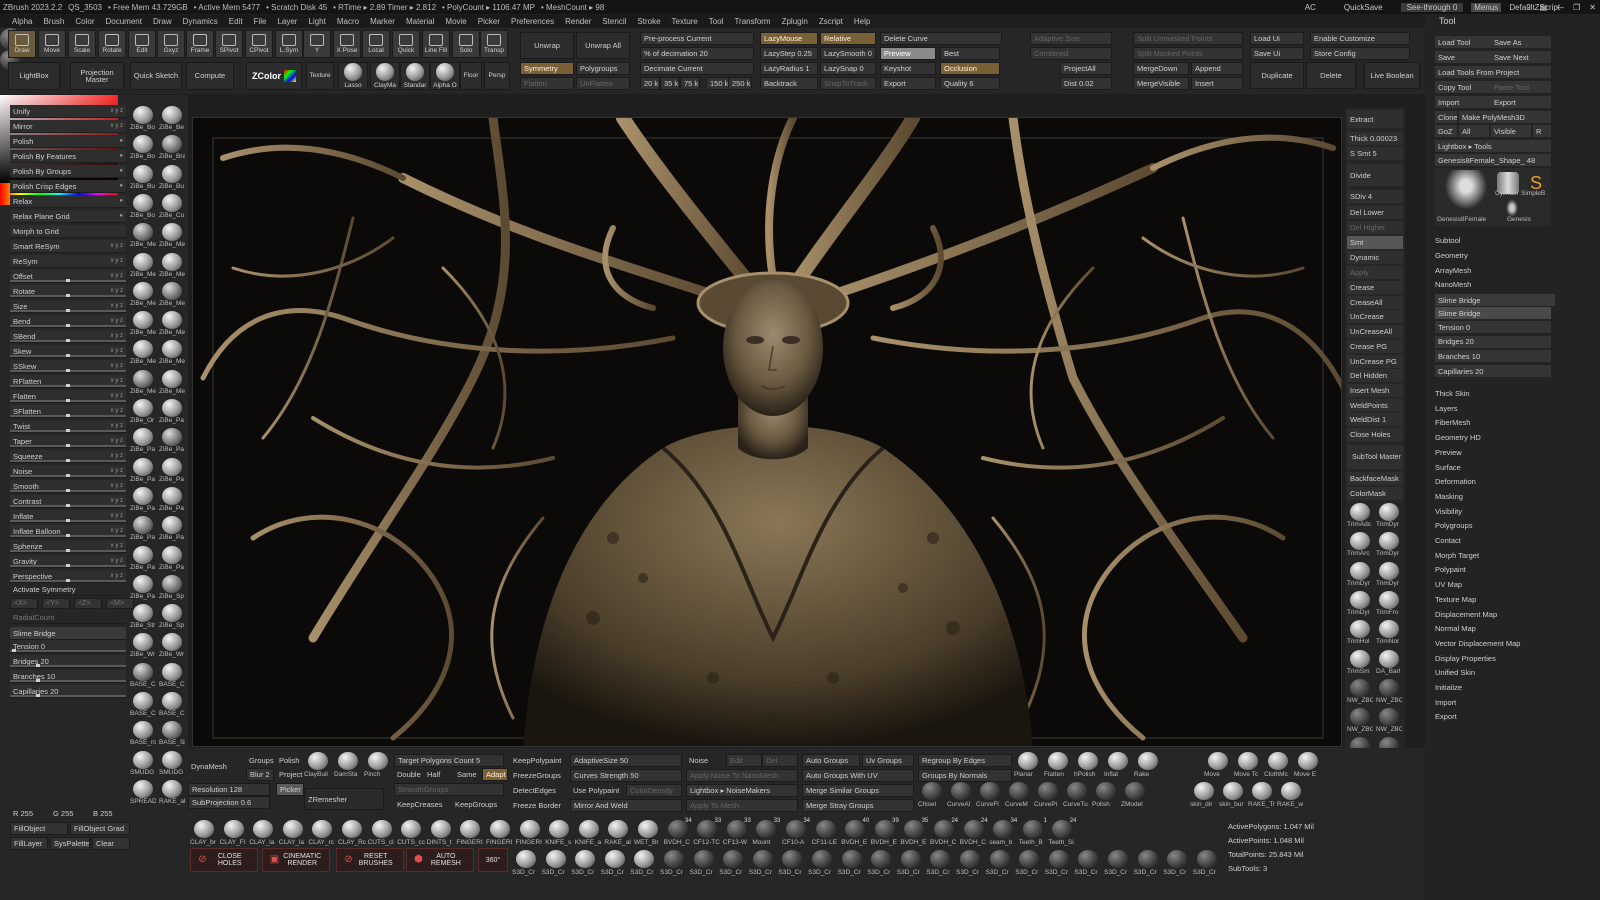  Describe the element at coordinates (1375, 376) in the screenshot. I see `geometry-del-hidden: Del Hidden` at that location.